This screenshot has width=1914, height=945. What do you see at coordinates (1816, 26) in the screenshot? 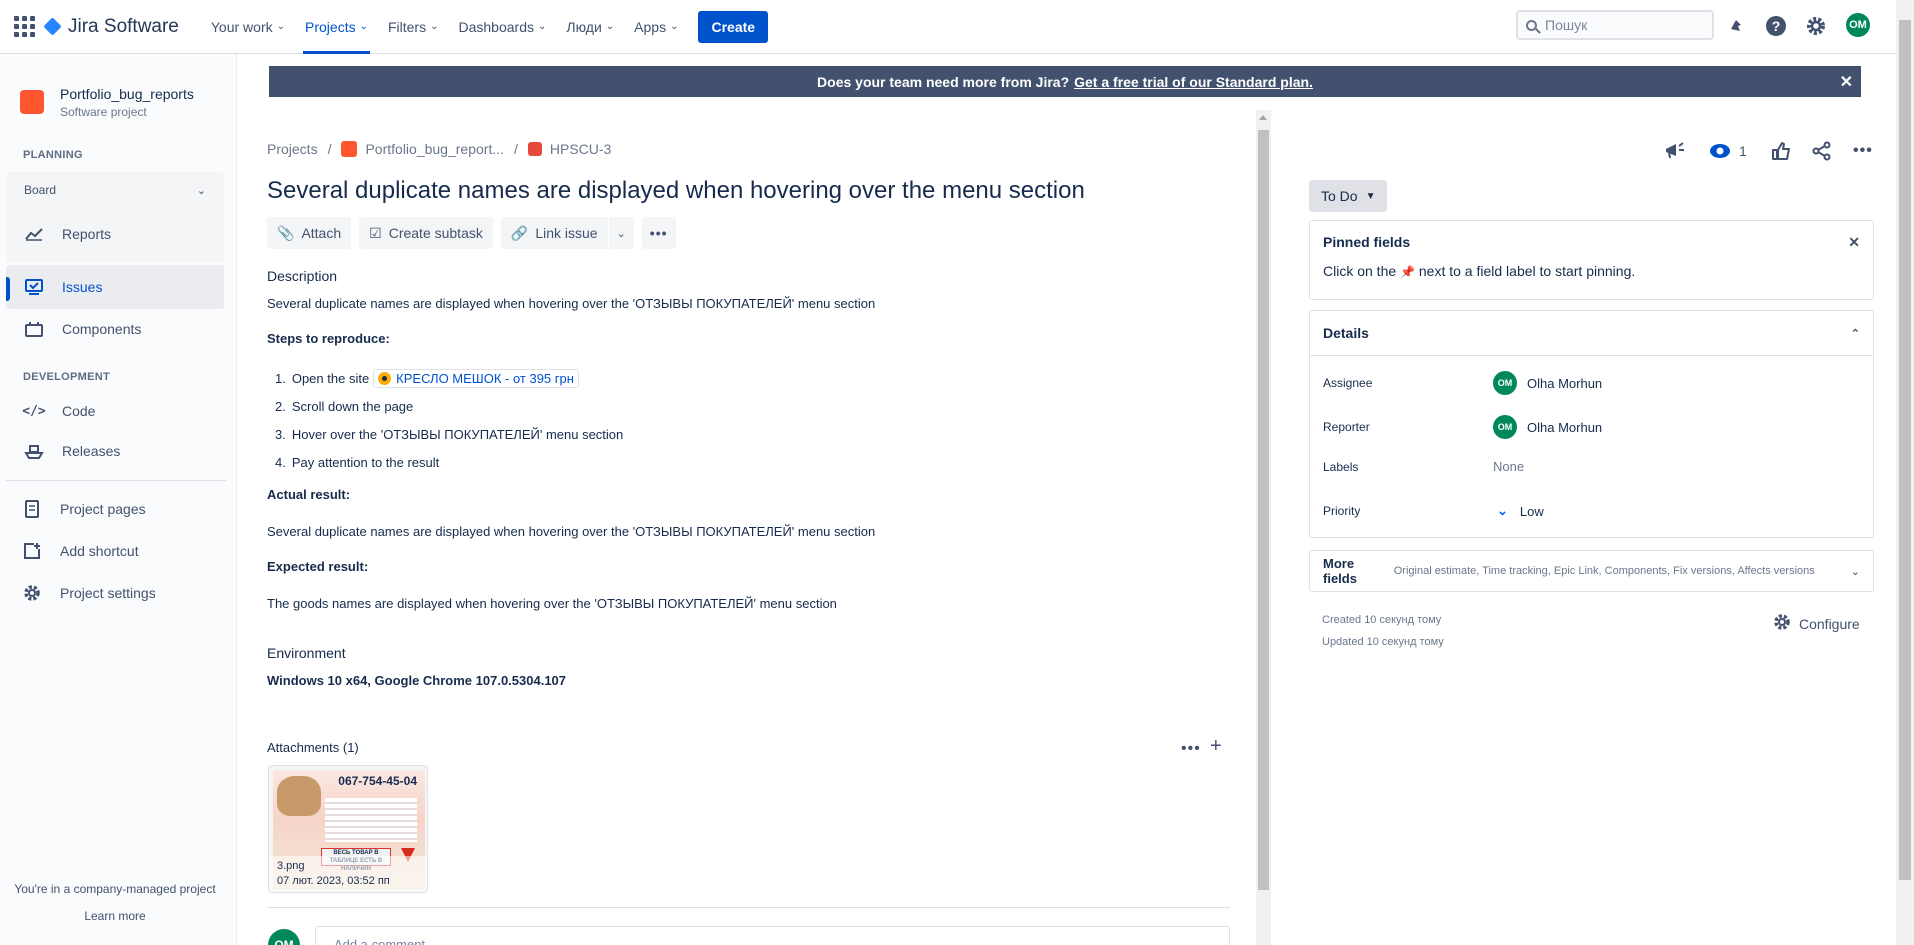
I see `settings-gear-icon` at bounding box center [1816, 26].